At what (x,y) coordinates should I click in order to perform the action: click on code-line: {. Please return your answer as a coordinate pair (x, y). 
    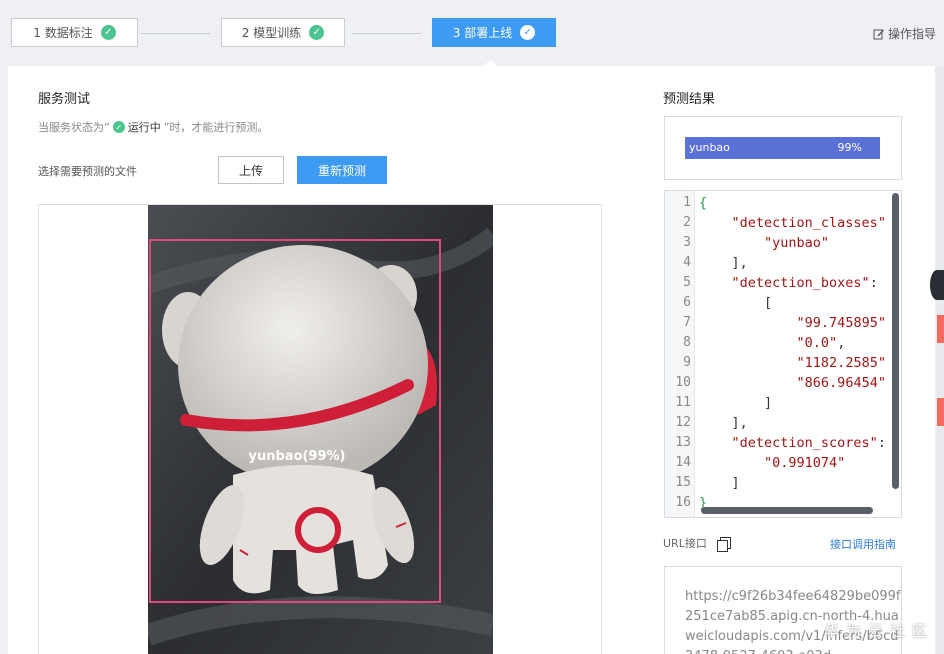
    Looking at the image, I should click on (703, 203).